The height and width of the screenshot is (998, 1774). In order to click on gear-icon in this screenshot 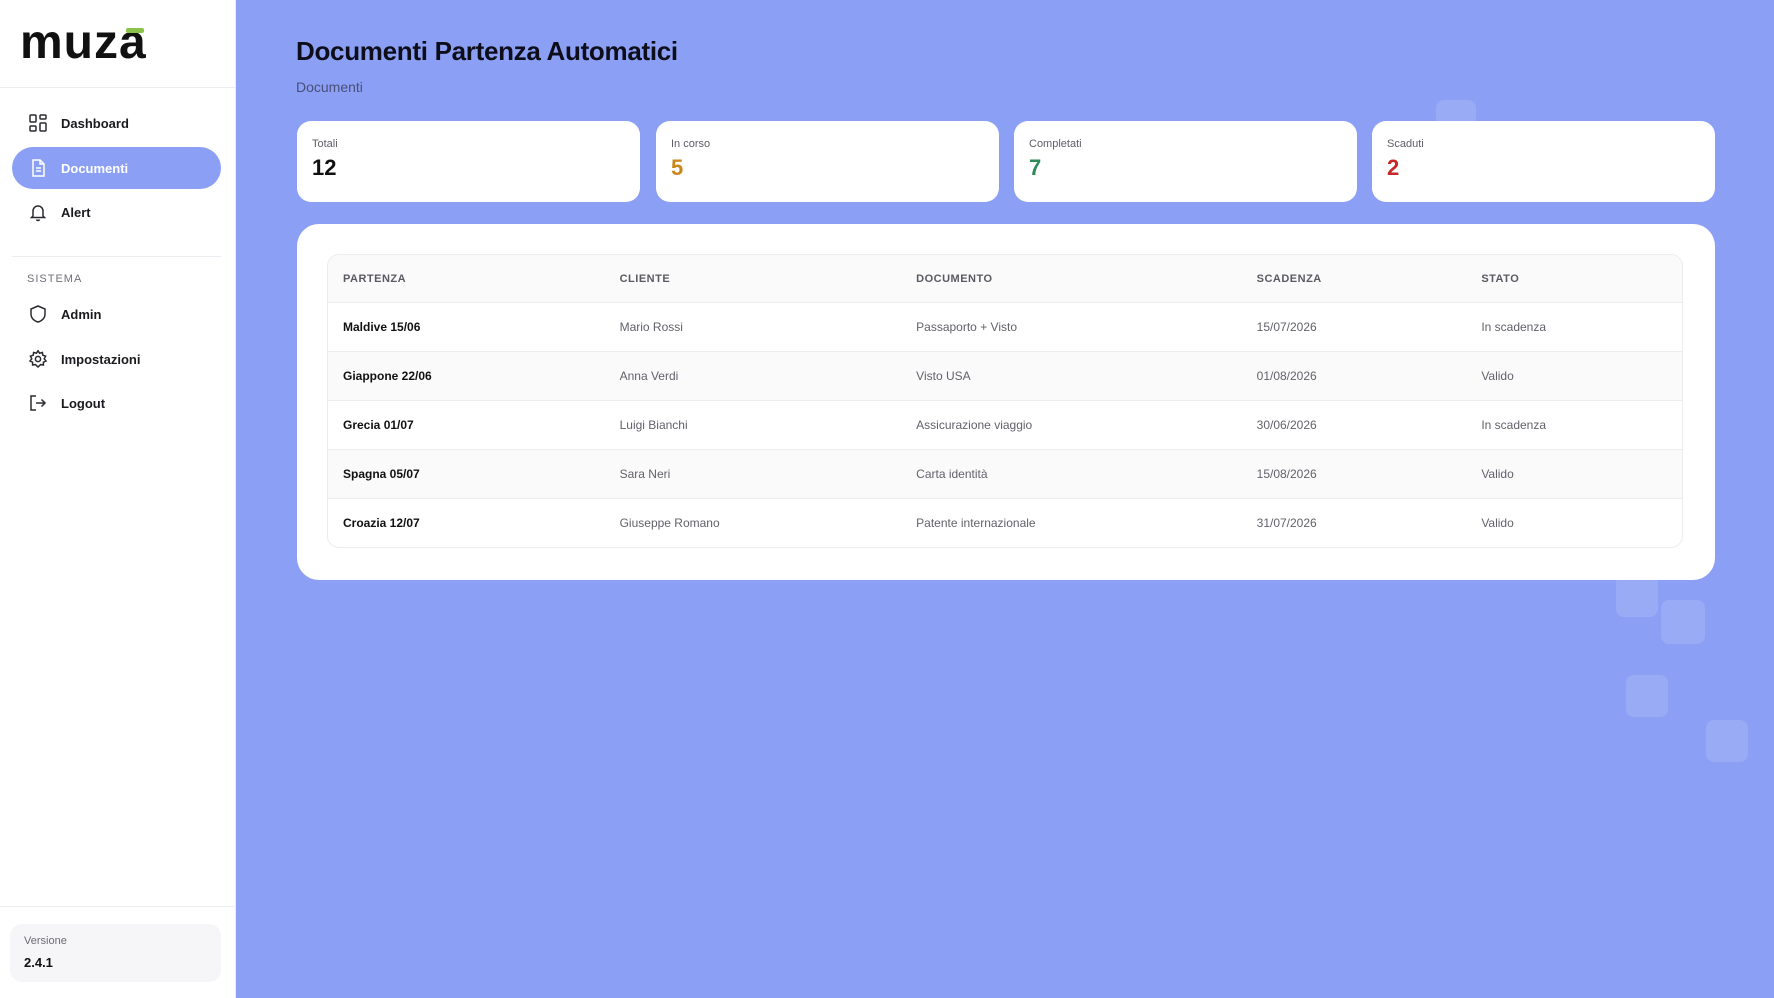, I will do `click(38, 359)`.